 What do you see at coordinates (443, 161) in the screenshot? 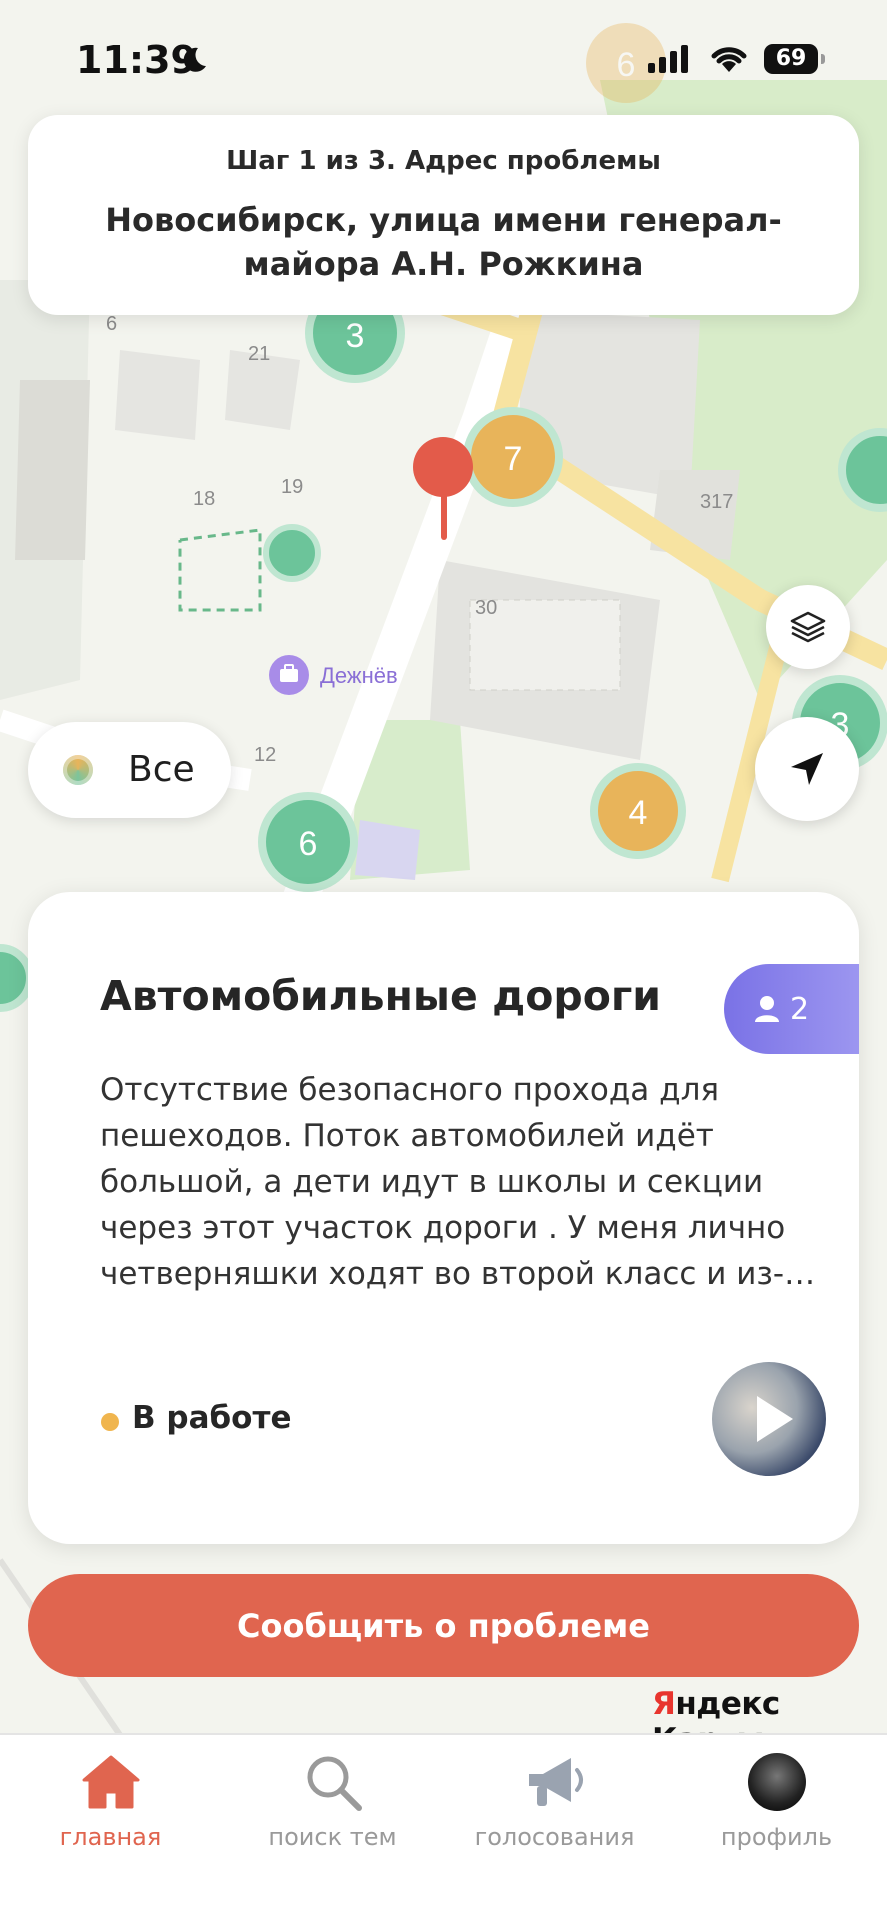
I see `step-title: Шаг 1 из 3. Адрес проблемы` at bounding box center [443, 161].